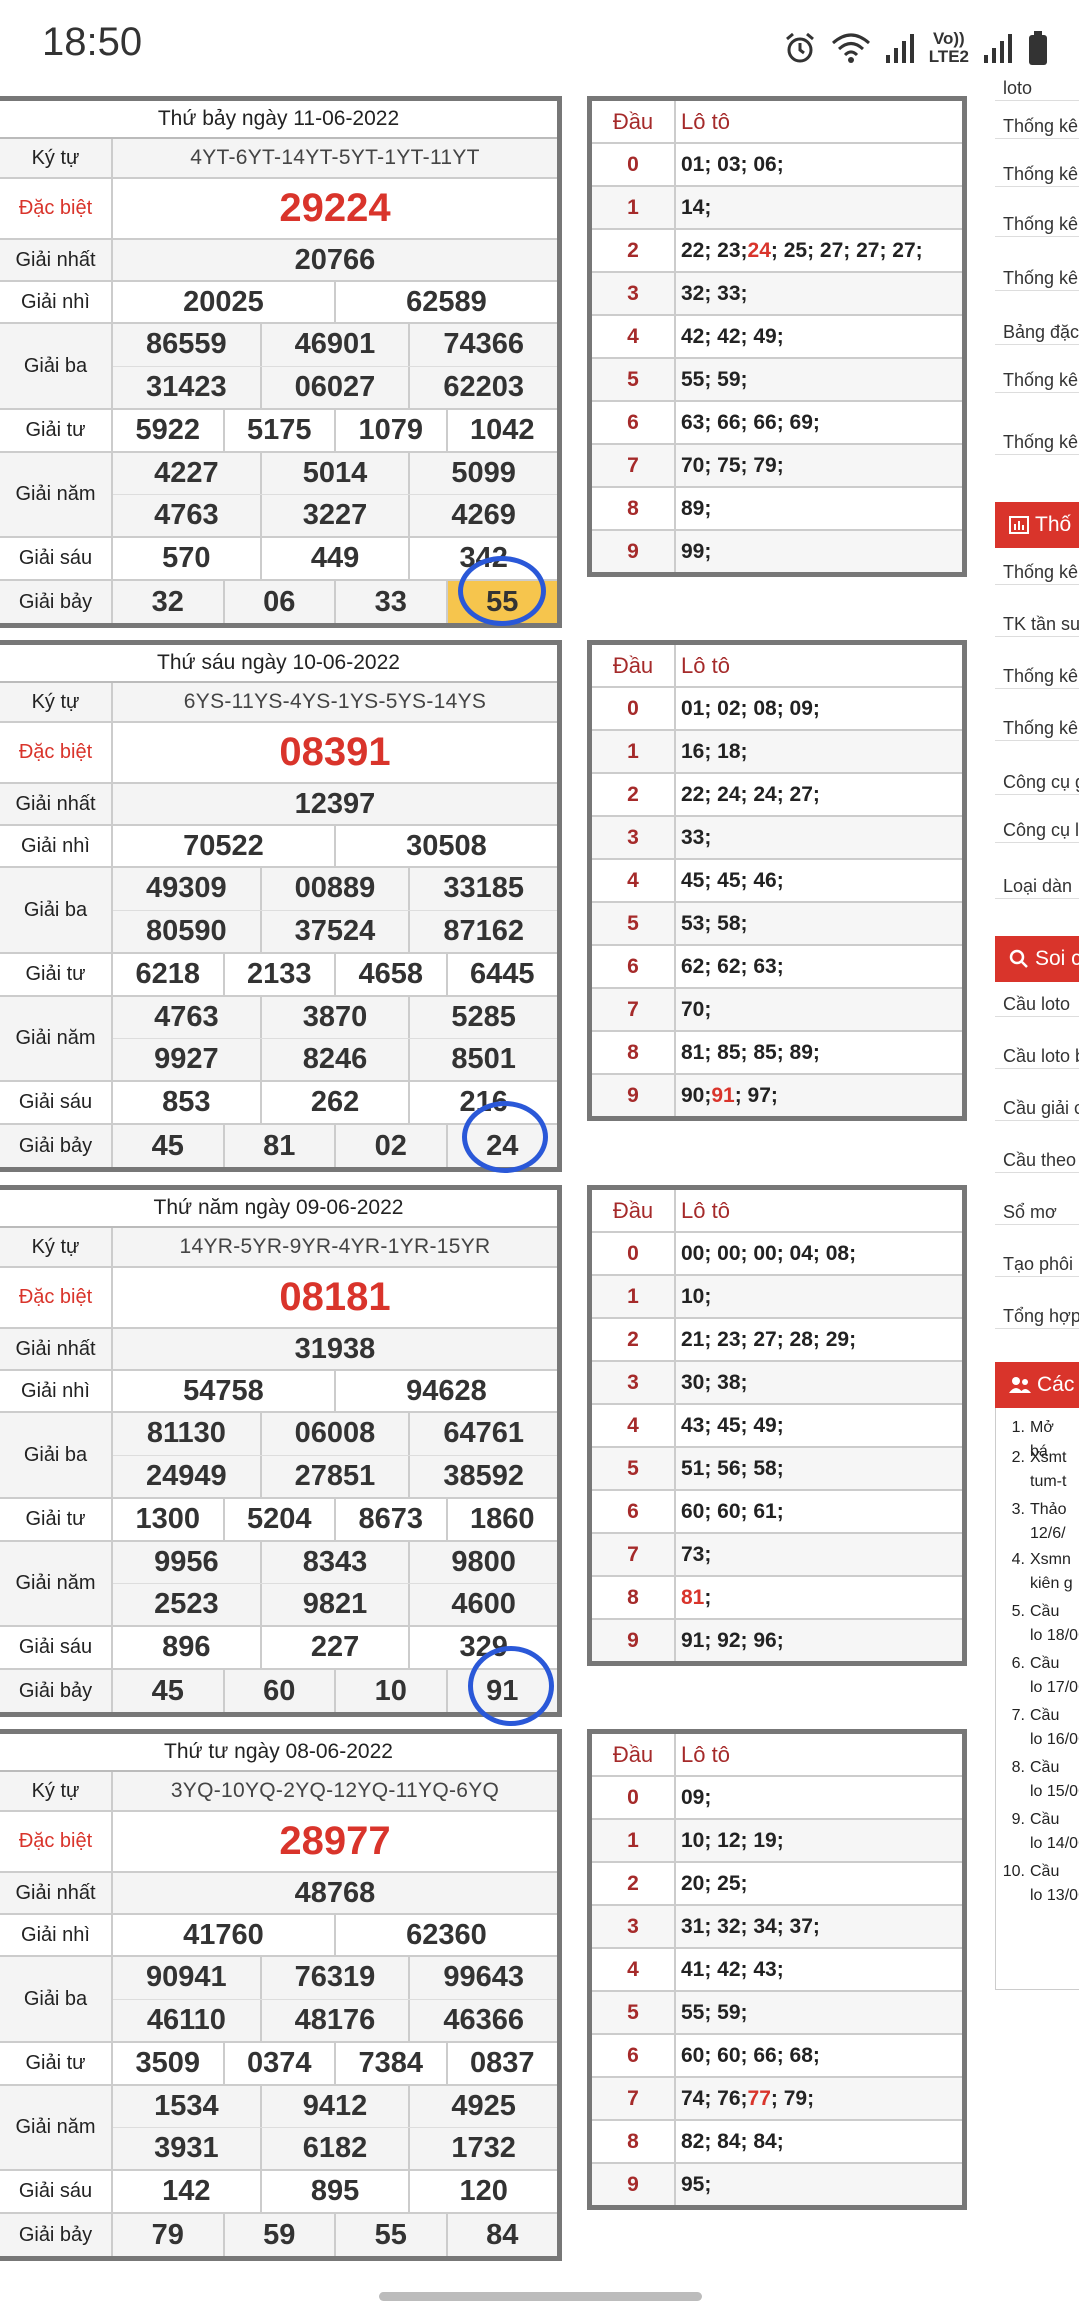 This screenshot has width=1079, height=2316. Describe the element at coordinates (390, 1146) in the screenshot. I see `seventh-prize-row-value: 02` at that location.